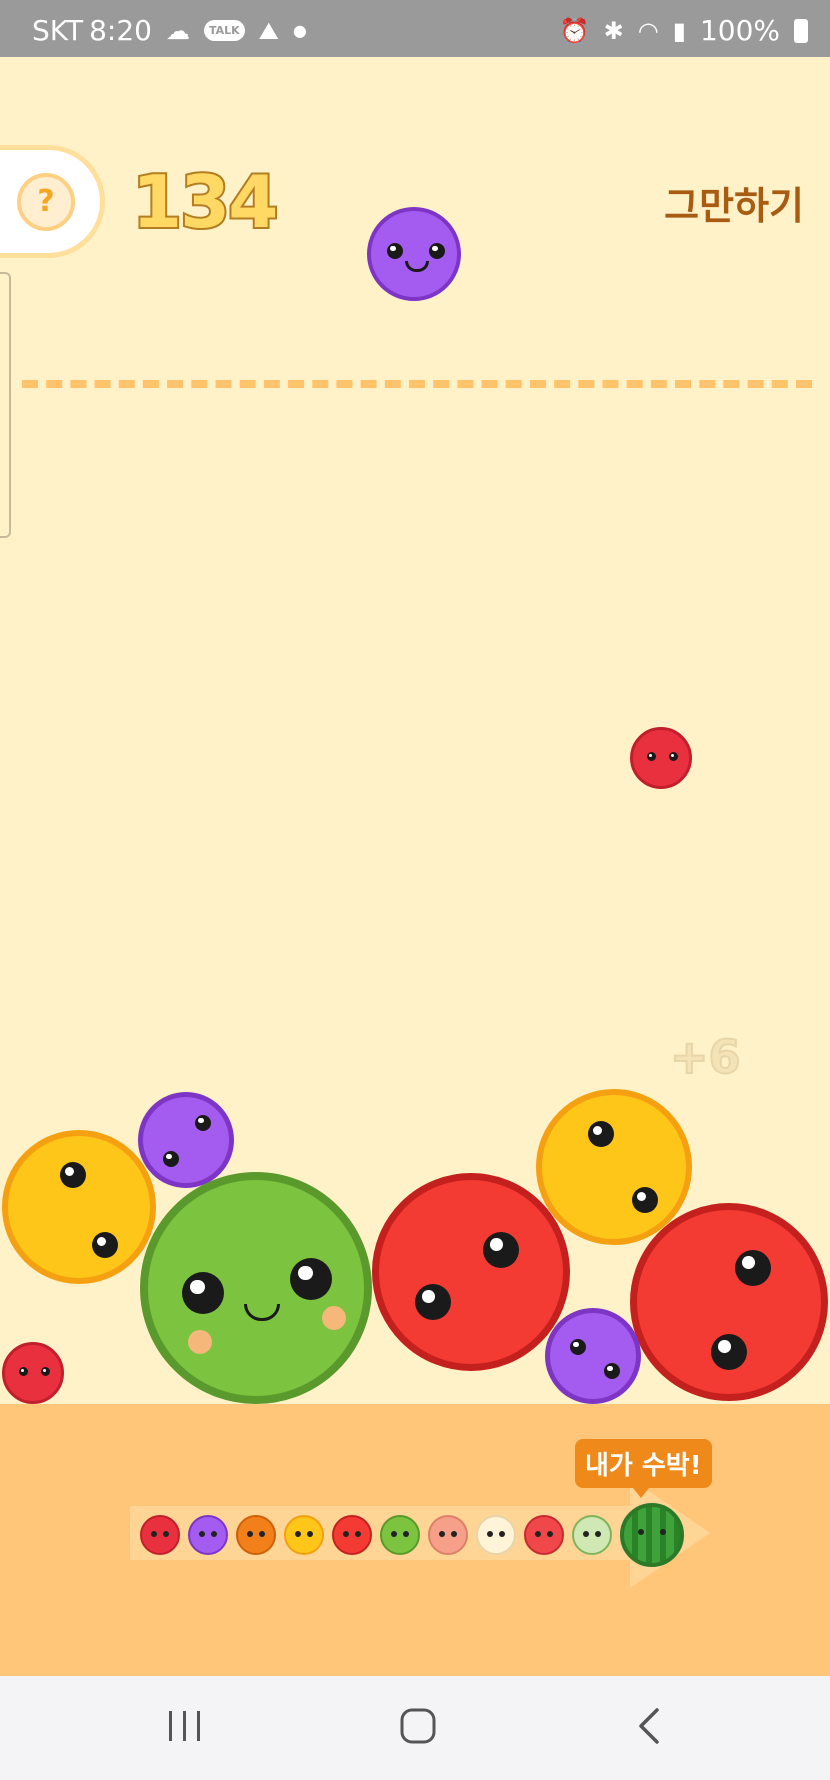  Describe the element at coordinates (208, 1535) in the screenshot. I see `chain-grape` at that location.